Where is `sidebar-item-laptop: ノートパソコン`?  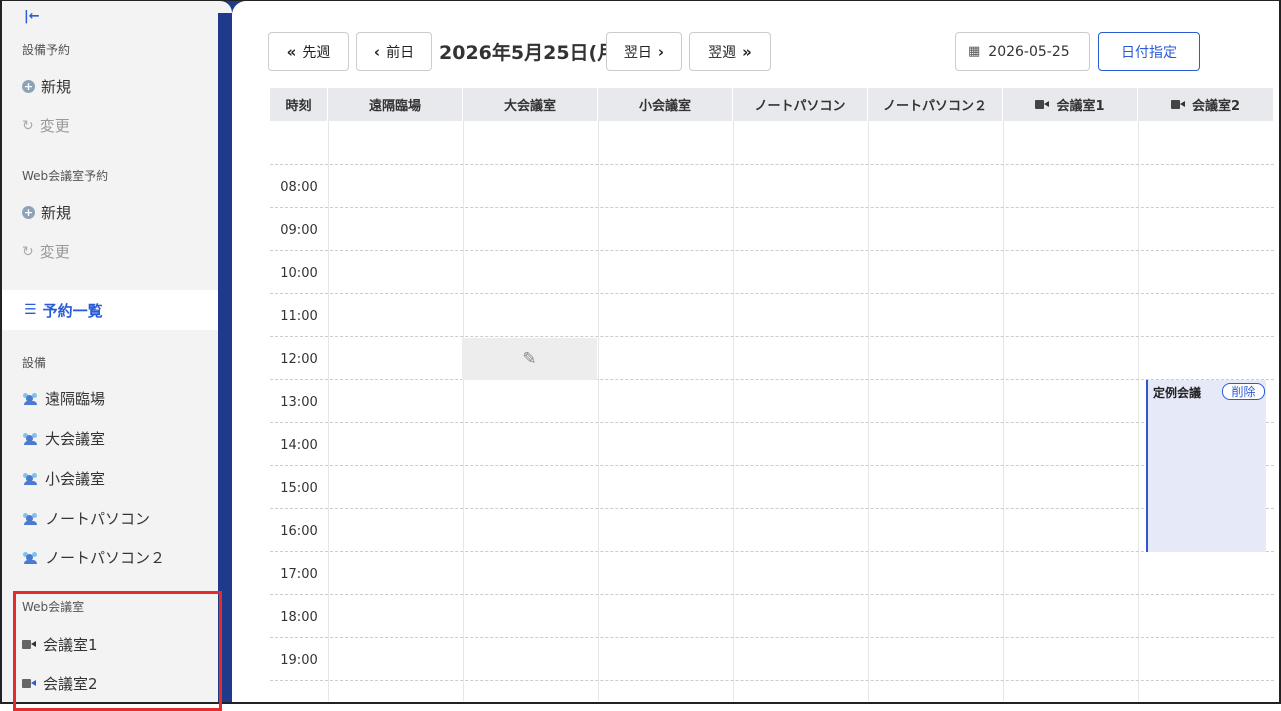
sidebar-item-laptop: ノートパソコン is located at coordinates (86, 518).